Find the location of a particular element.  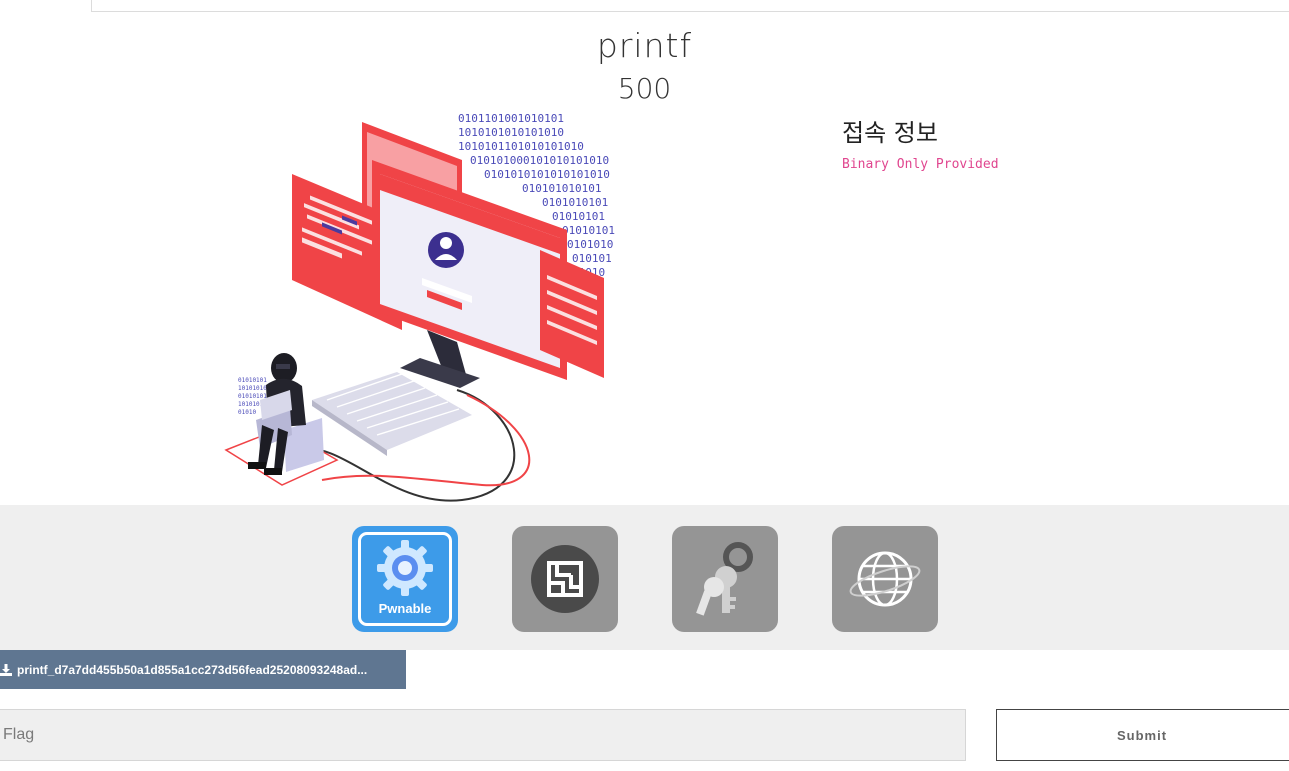

svg-text: 010101000101010101010 is located at coordinates (539, 160).